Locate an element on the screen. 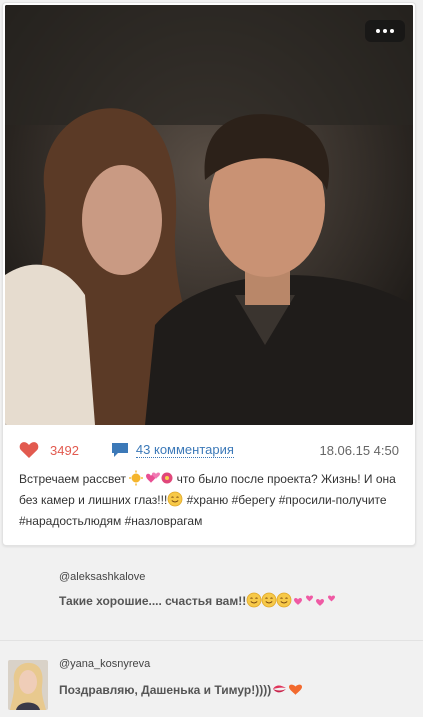 The width and height of the screenshot is (423, 717). comment-text: Поздравляю, Дашенька и Тимур!)))) is located at coordinates (182, 689).